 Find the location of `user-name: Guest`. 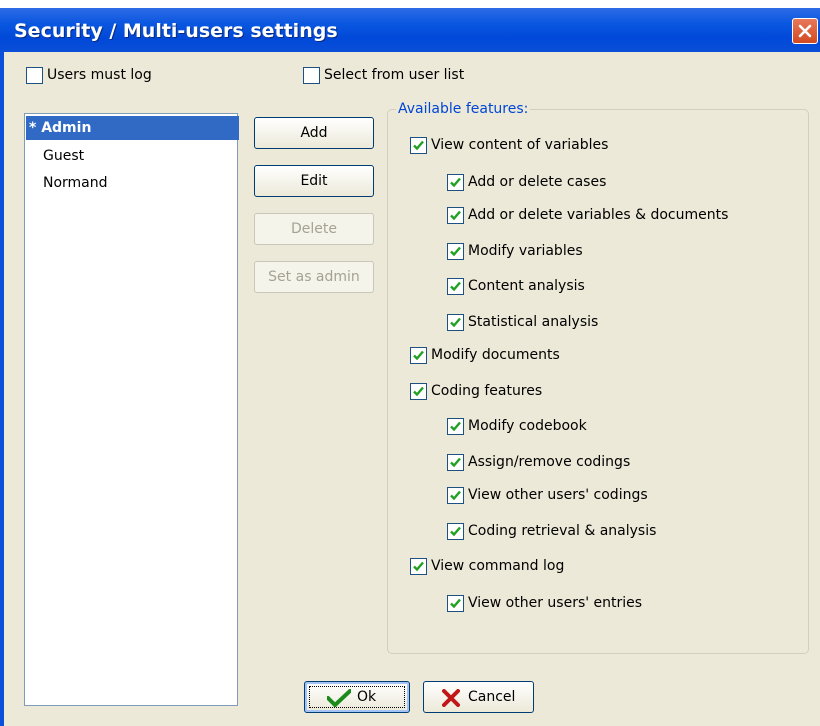

user-name: Guest is located at coordinates (64, 156).